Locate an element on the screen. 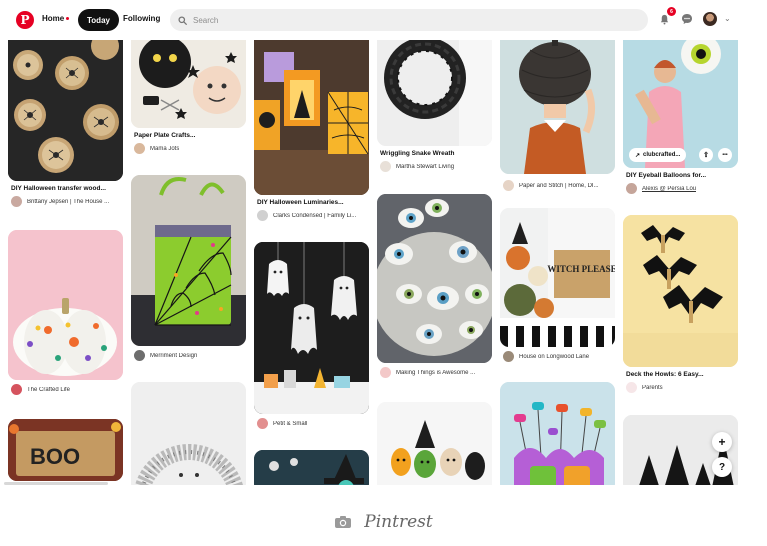 Image resolution: width=767 pixels, height=546 pixels. hanging-ghosts-illustration is located at coordinates (311, 328).